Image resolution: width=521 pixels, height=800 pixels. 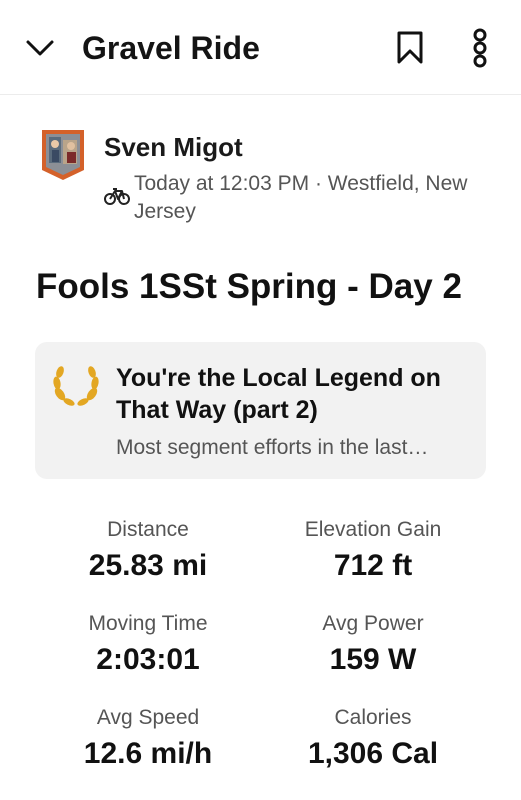 What do you see at coordinates (148, 717) in the screenshot?
I see `stat-label: Avg Speed` at bounding box center [148, 717].